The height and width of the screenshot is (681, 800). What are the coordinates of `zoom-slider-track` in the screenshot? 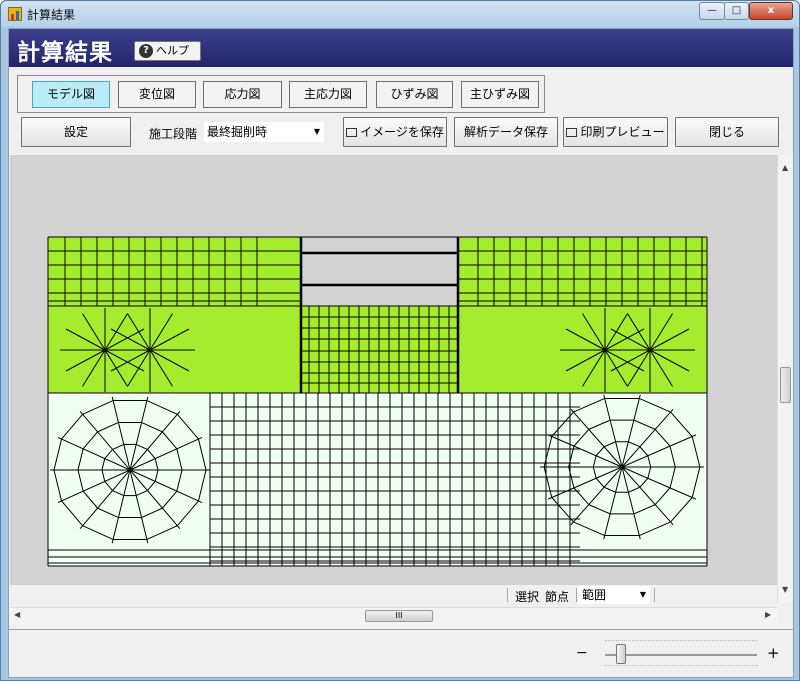 It's located at (681, 655).